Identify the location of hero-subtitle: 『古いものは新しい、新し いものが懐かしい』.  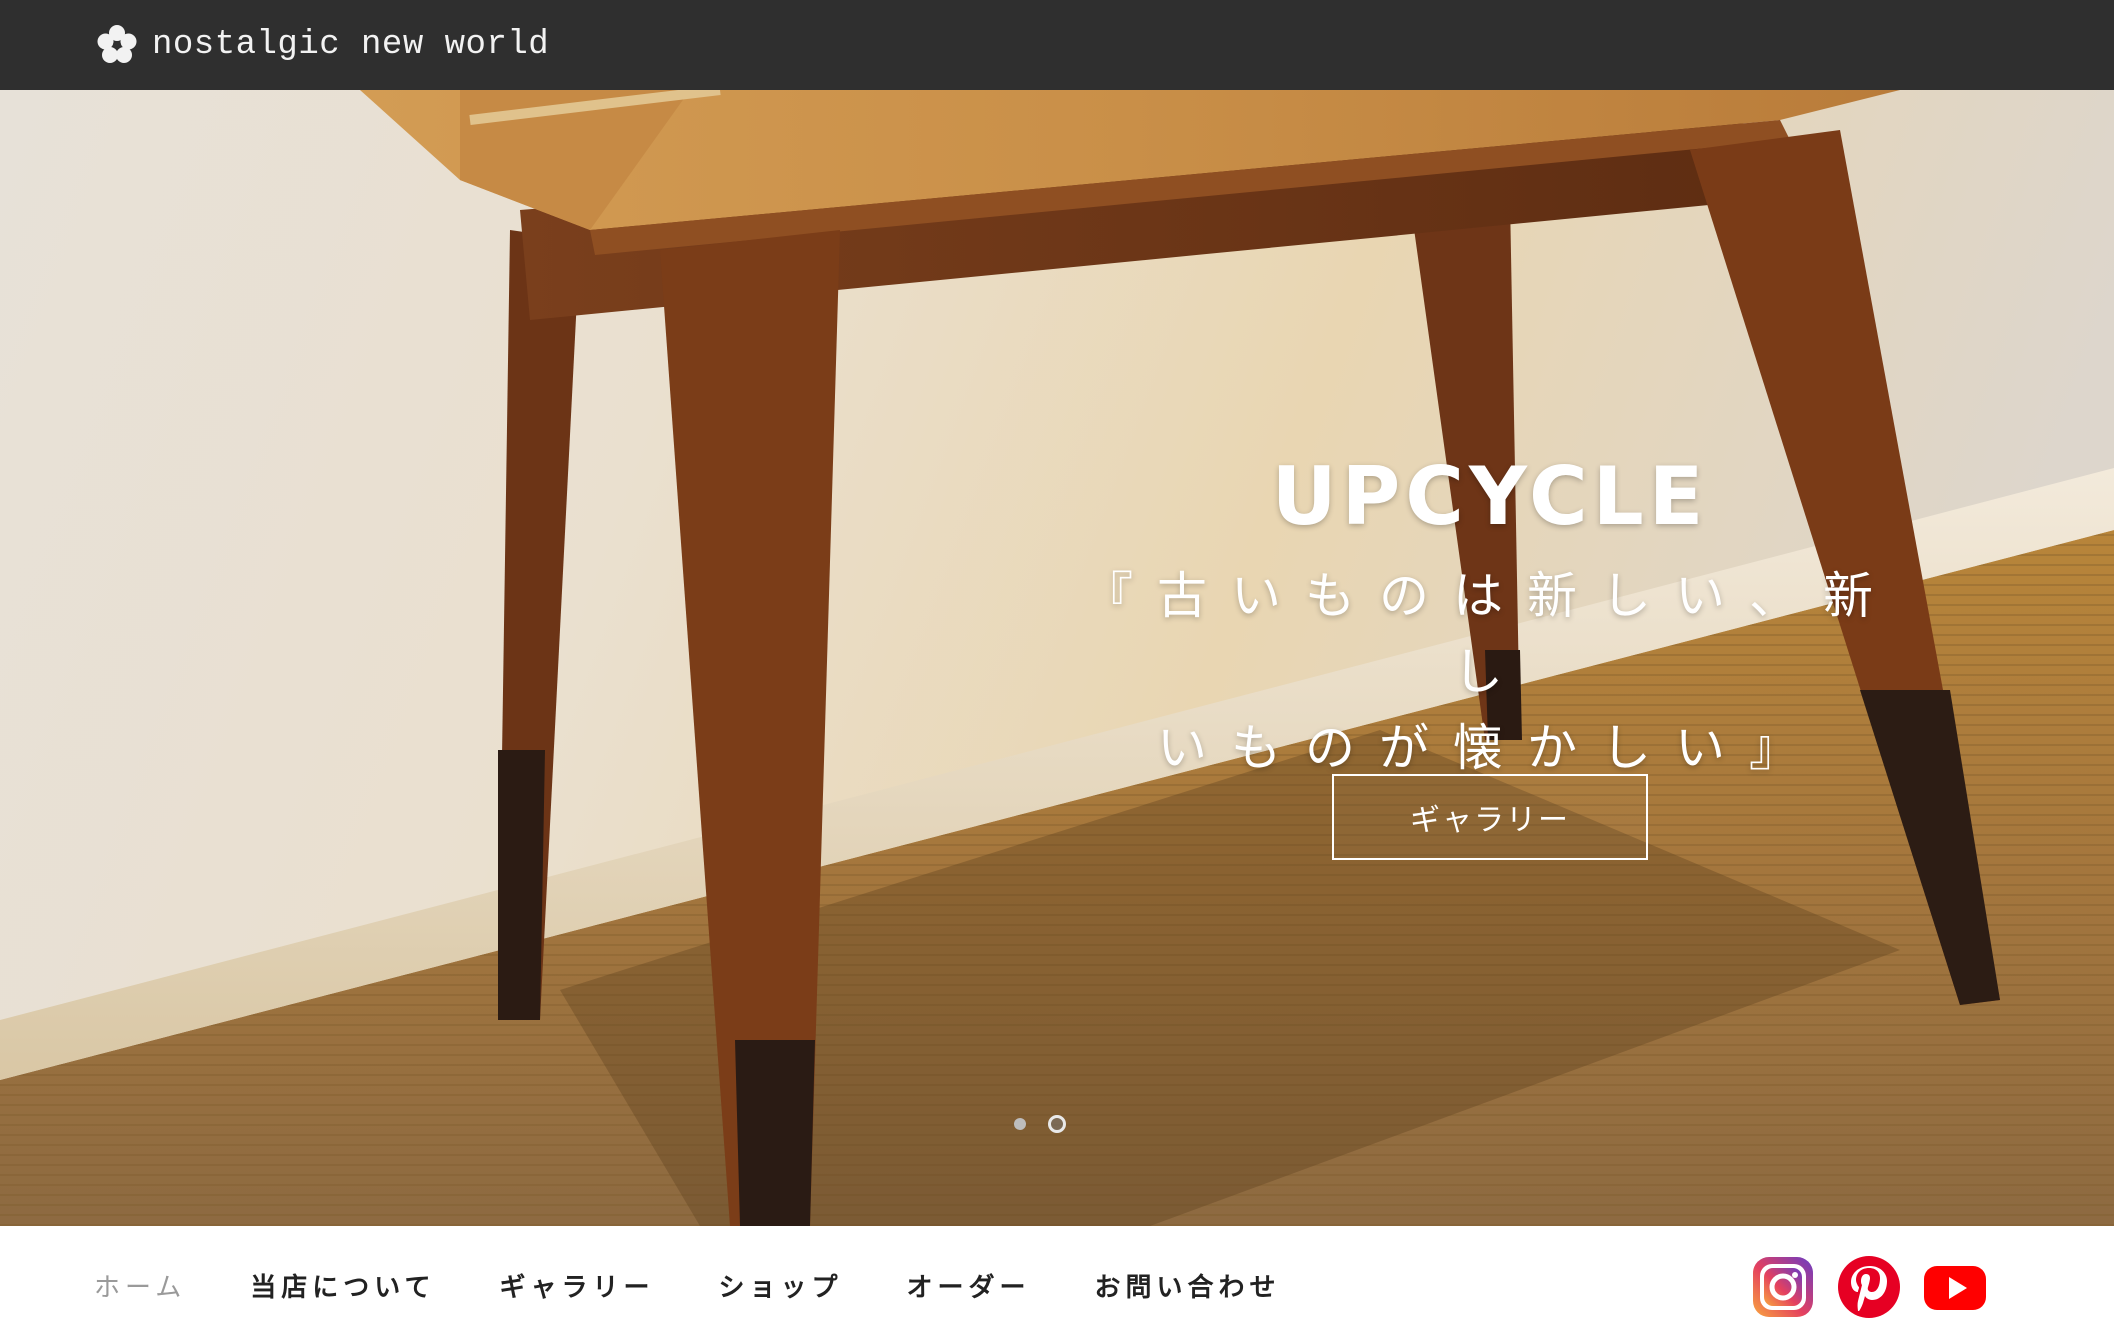
(1490, 672).